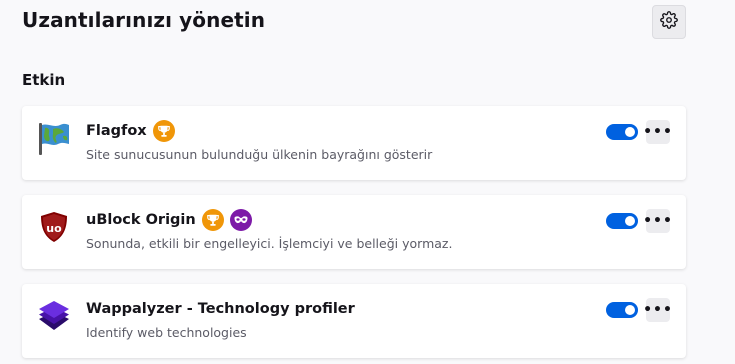  Describe the element at coordinates (54, 316) in the screenshot. I see `wappalyzer-layers-icon` at that location.